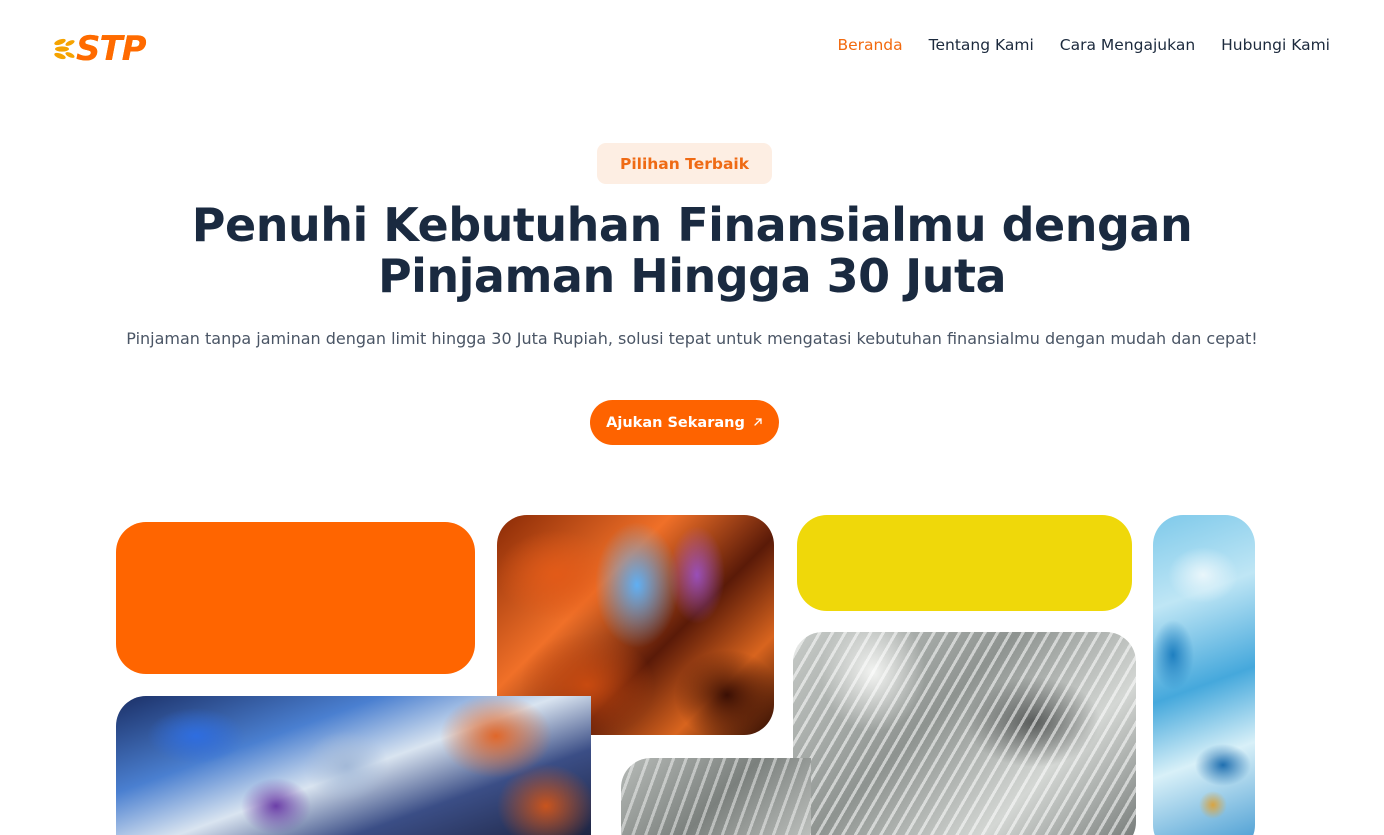 This screenshot has height=835, width=1384. Describe the element at coordinates (684, 163) in the screenshot. I see `hero-badge: Pilihan Terbaik` at that location.